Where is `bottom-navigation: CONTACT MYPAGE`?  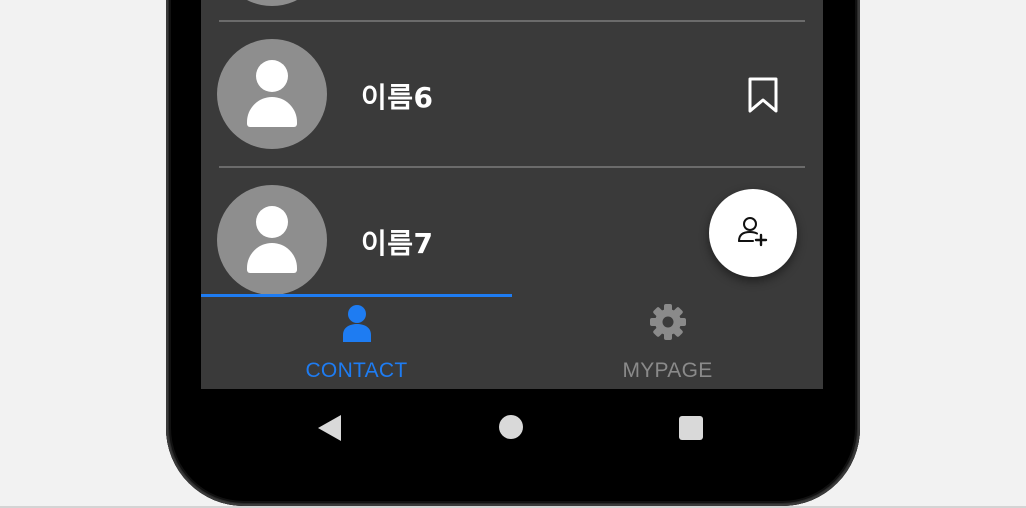 bottom-navigation: CONTACT MYPAGE is located at coordinates (512, 341).